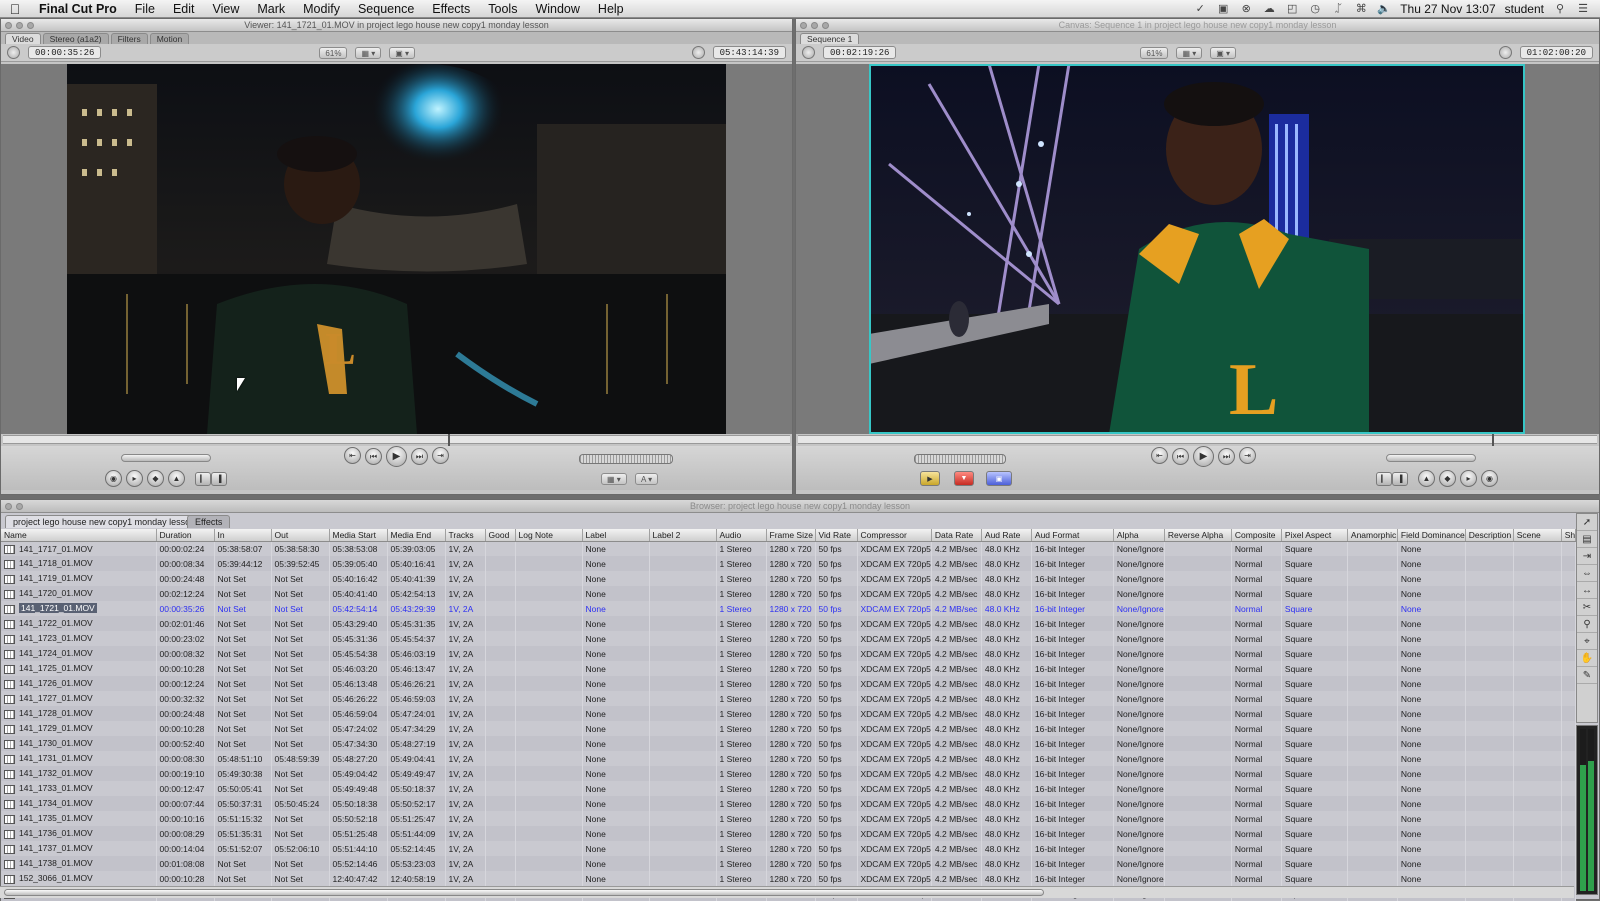 The height and width of the screenshot is (901, 1600). I want to click on clip-name-cell: 141_1721_01.MOV, so click(79, 608).